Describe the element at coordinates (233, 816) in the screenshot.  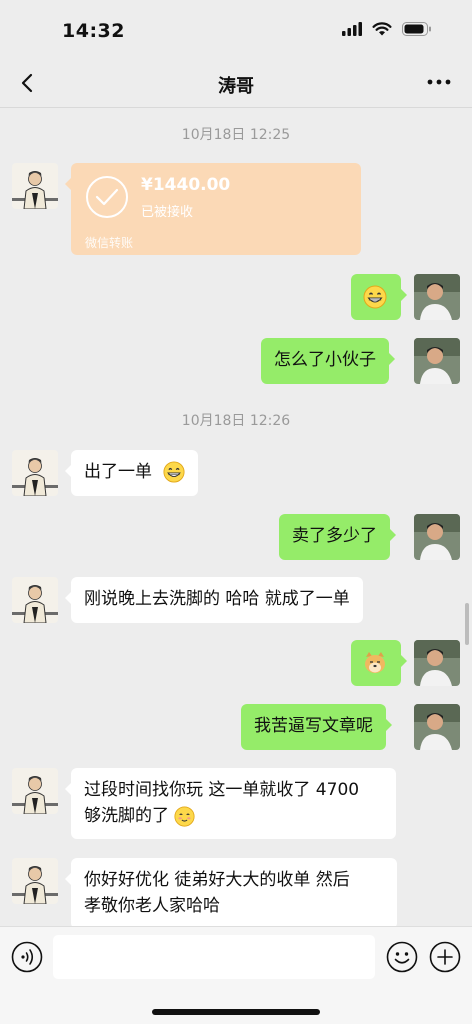
I see `message-text-line: 够洗脚的了` at that location.